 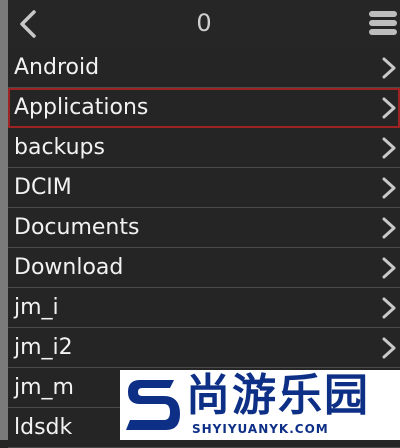 I want to click on list-item: Download, so click(x=204, y=268).